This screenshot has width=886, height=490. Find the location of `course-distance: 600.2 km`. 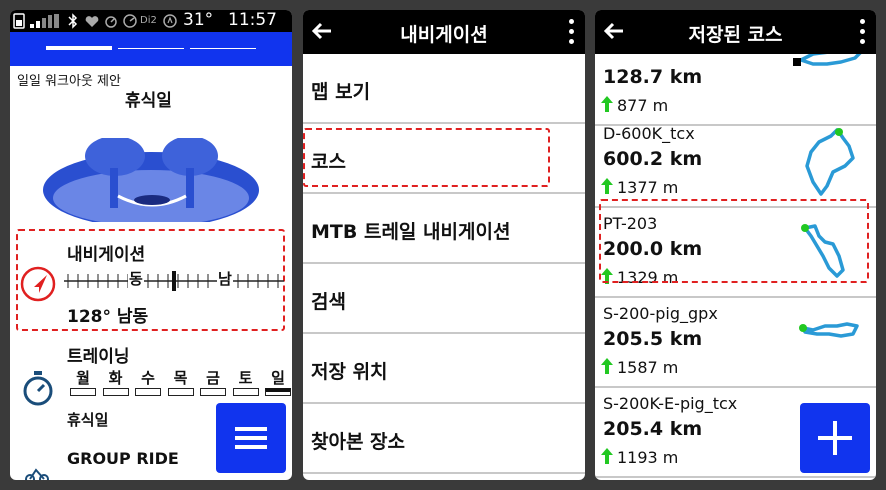

course-distance: 600.2 km is located at coordinates (653, 159).